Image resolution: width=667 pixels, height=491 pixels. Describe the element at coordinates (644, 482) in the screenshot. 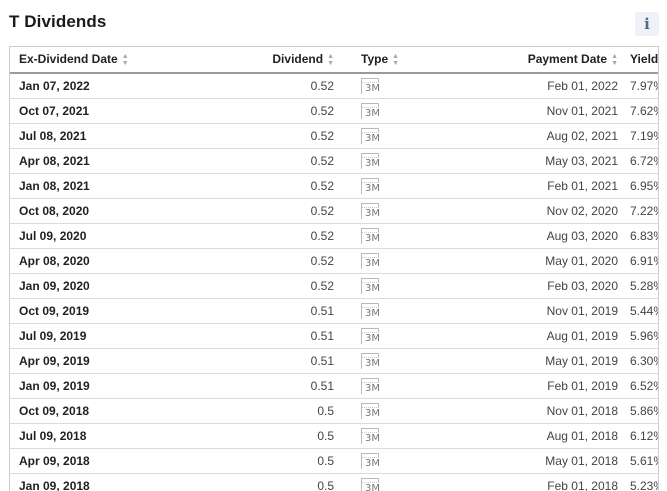

I see `cell-yield: 5.23%` at that location.